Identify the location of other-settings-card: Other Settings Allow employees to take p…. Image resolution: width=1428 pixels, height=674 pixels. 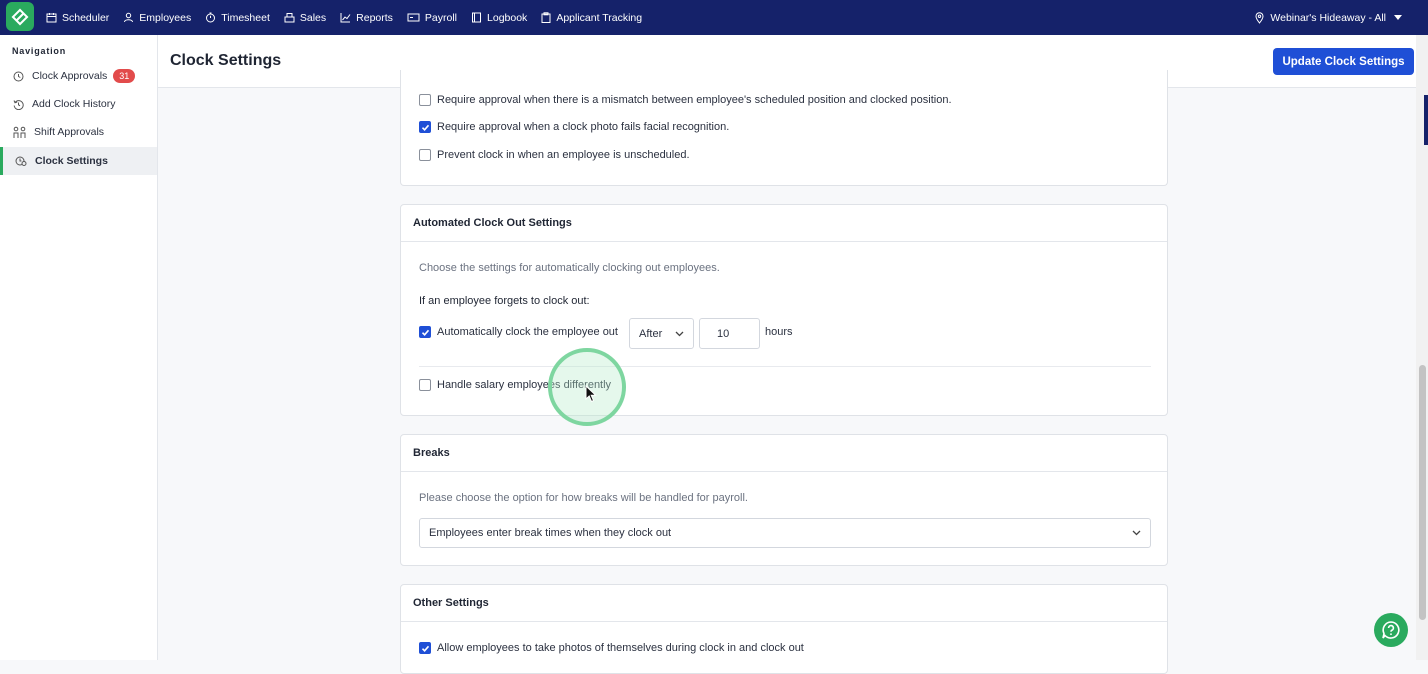
(784, 629).